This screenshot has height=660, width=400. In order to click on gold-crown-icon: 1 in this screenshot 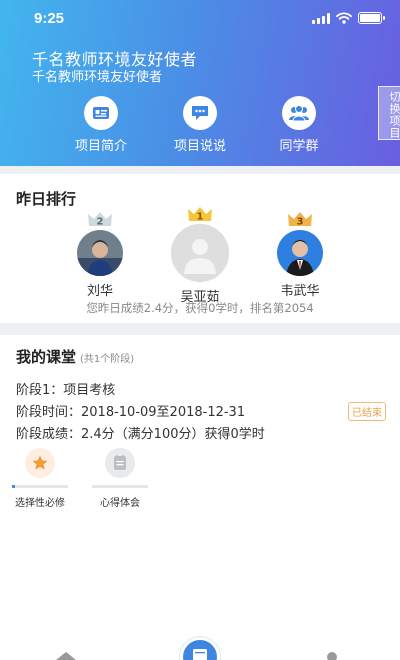, I will do `click(200, 215)`.